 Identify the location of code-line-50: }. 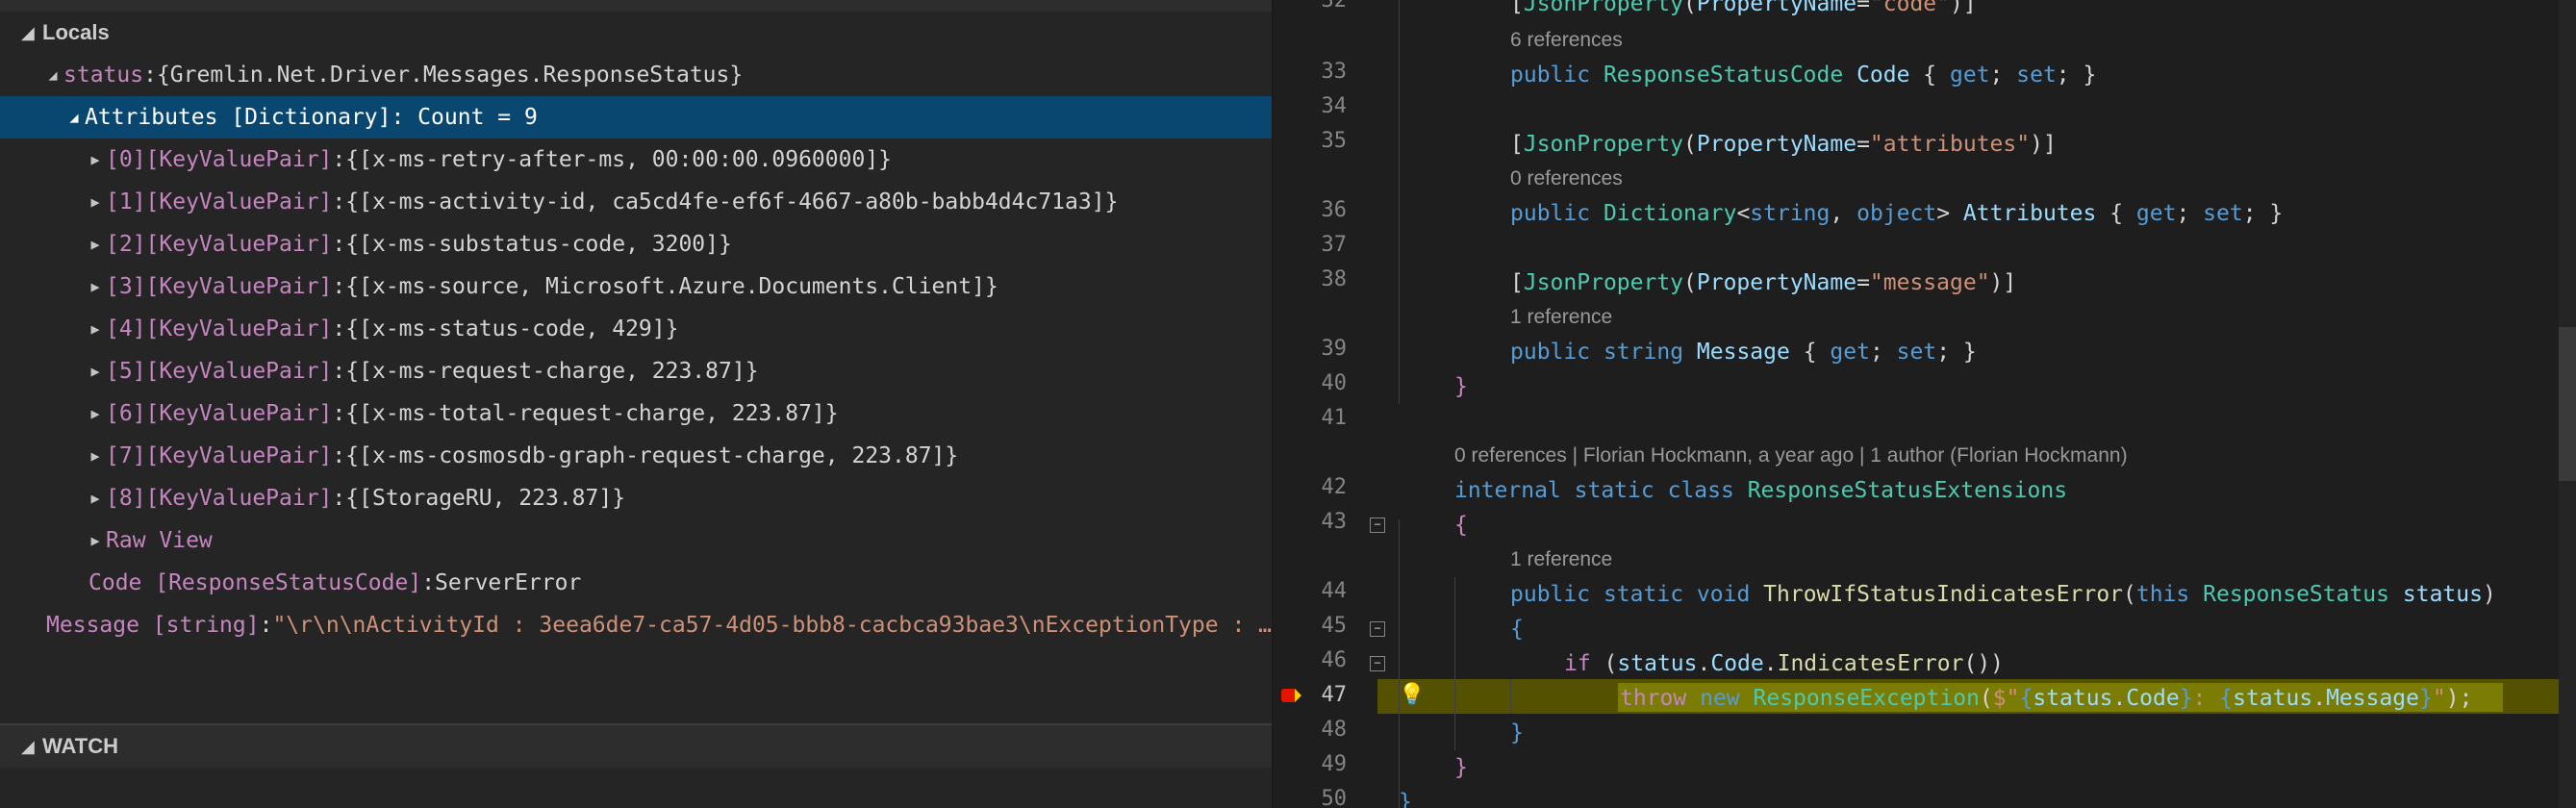
(1405, 799).